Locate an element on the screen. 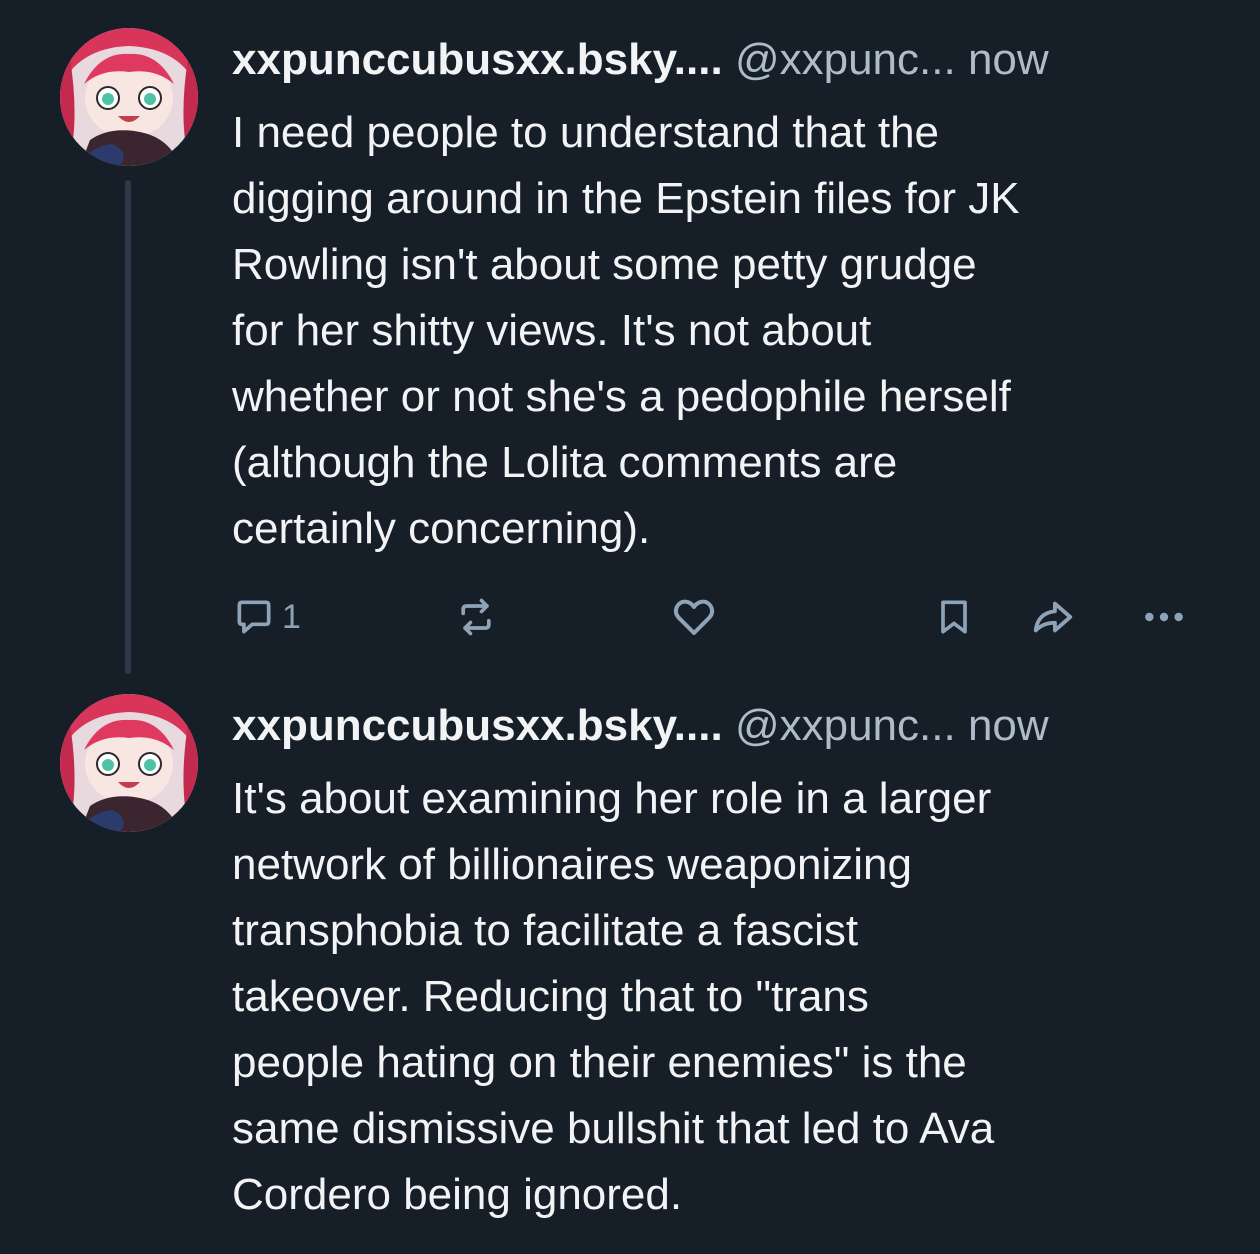 The image size is (1260, 1254). repost-button is located at coordinates (476, 617).